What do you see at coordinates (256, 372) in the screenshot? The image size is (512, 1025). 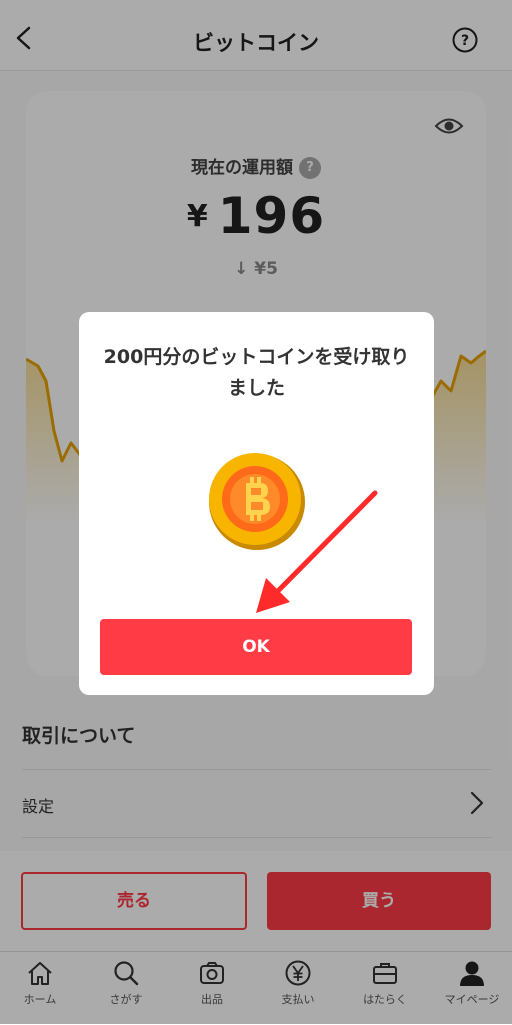 I see `dialog-message: 200円分のビットコインを受け取りました` at bounding box center [256, 372].